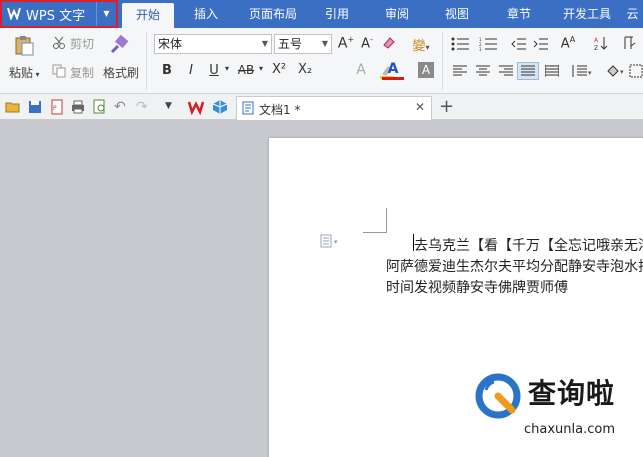 The image size is (643, 457). Describe the element at coordinates (78, 107) in the screenshot. I see `print-icon` at that location.